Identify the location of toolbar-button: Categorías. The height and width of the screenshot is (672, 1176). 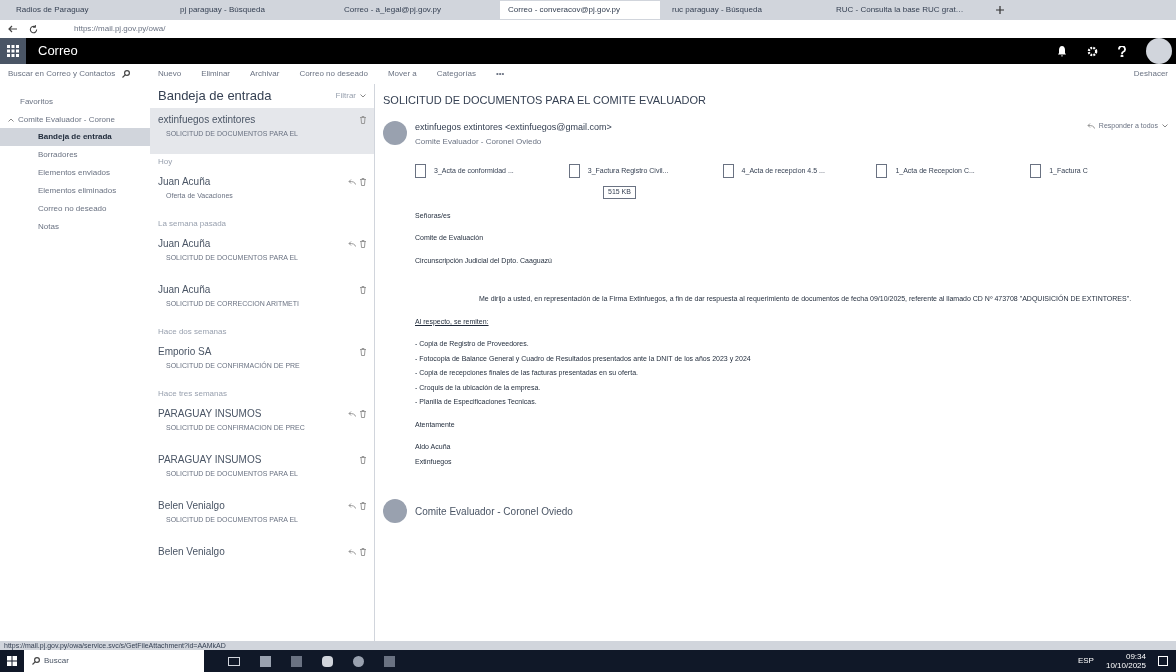
(456, 74).